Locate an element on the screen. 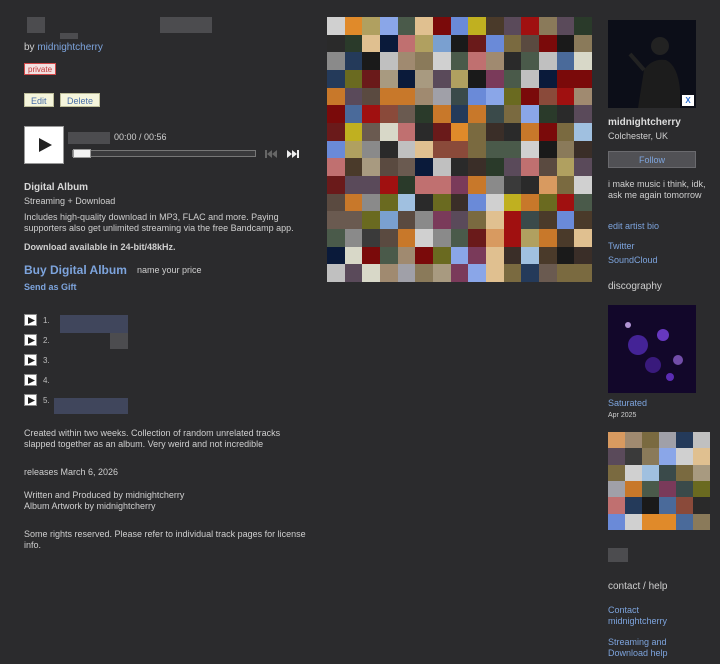 This screenshot has height=664, width=720. next-track-icon is located at coordinates (293, 154).